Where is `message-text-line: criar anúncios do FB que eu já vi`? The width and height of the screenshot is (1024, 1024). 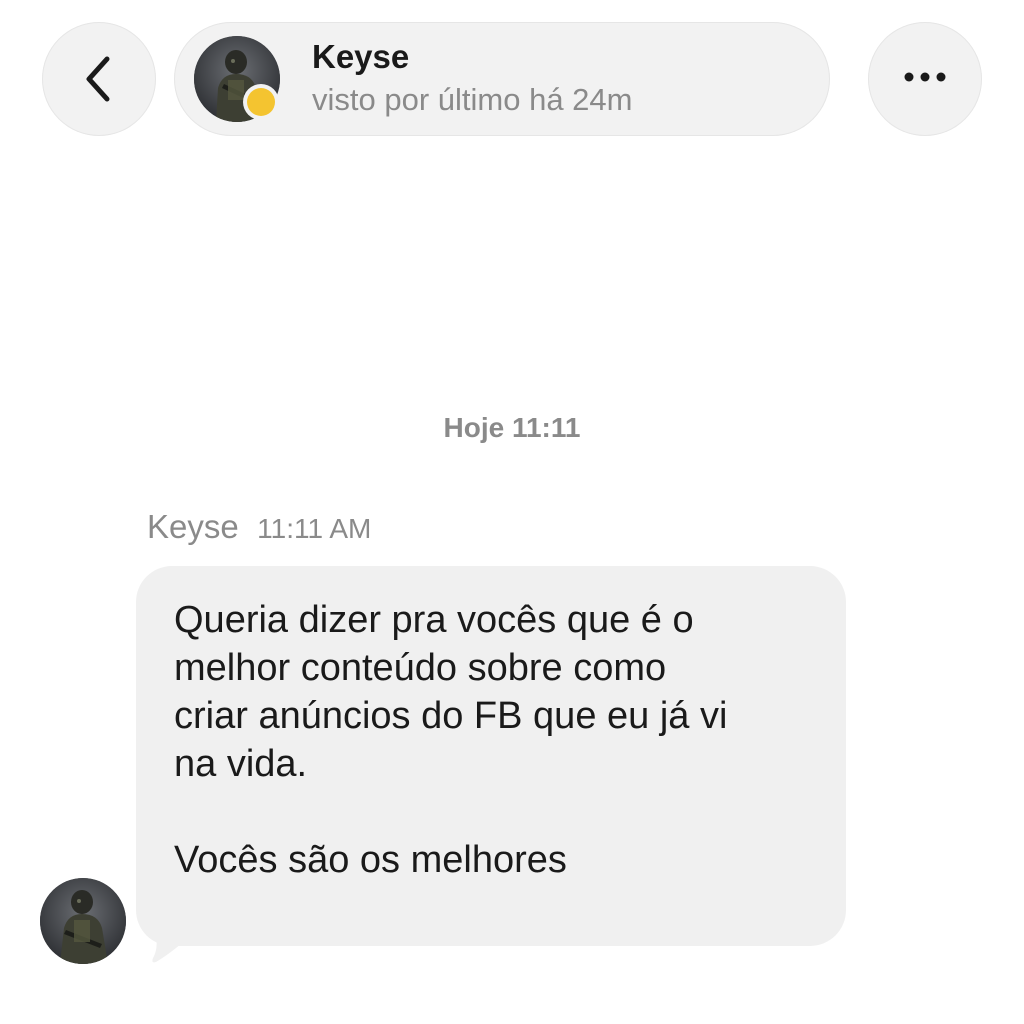 message-text-line: criar anúncios do FB que eu já vi is located at coordinates (451, 716).